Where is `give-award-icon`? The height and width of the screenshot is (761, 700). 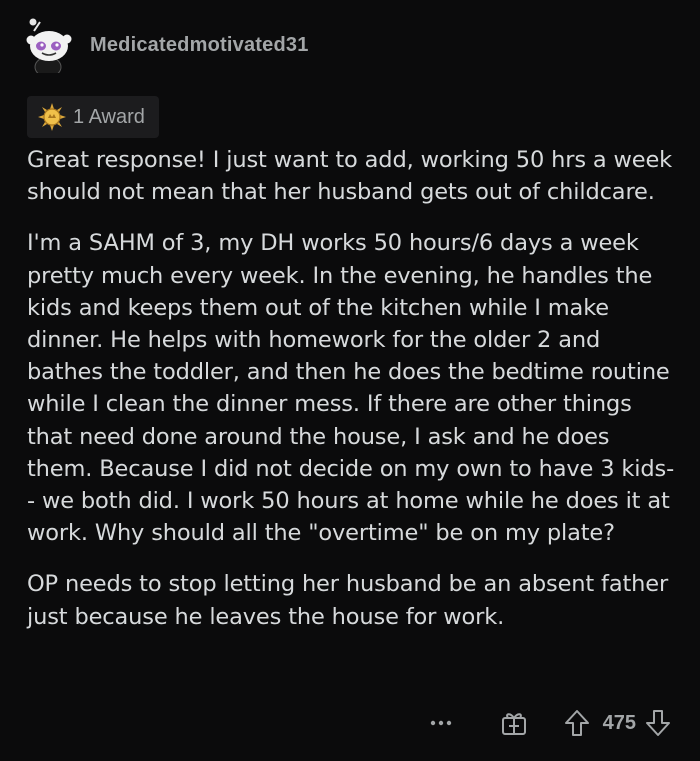 give-award-icon is located at coordinates (513, 724).